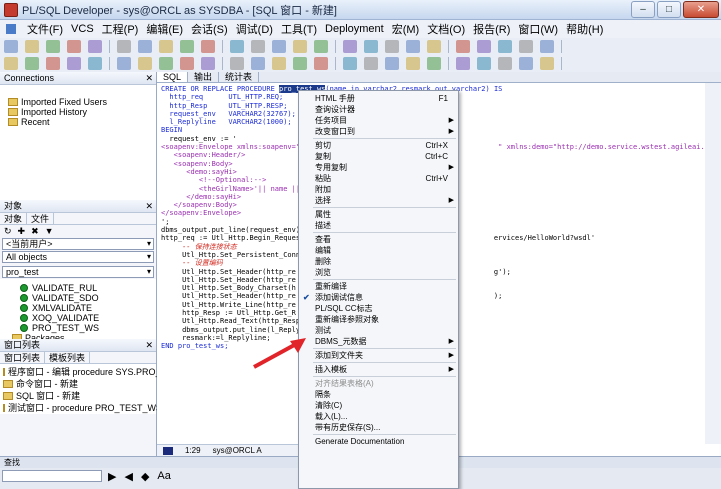 The width and height of the screenshot is (721, 489). What do you see at coordinates (78, 384) in the screenshot?
I see `list-item: 命令窗口 - 新建` at bounding box center [78, 384].